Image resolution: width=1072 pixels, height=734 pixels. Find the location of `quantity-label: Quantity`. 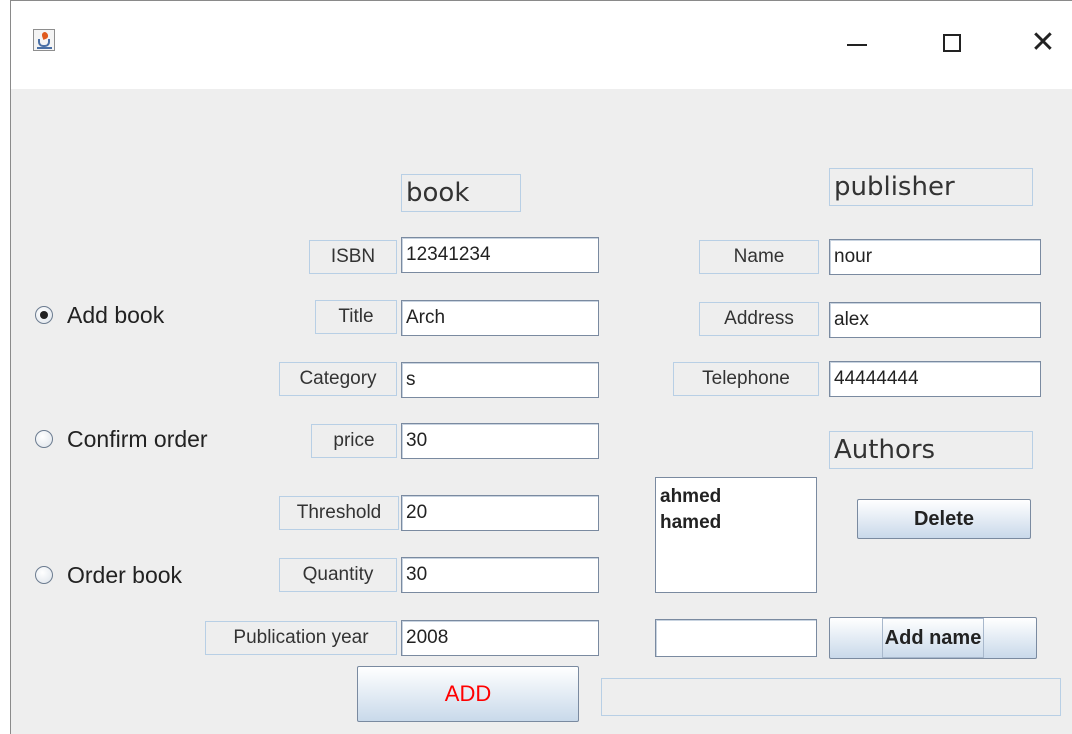

quantity-label: Quantity is located at coordinates (338, 575).